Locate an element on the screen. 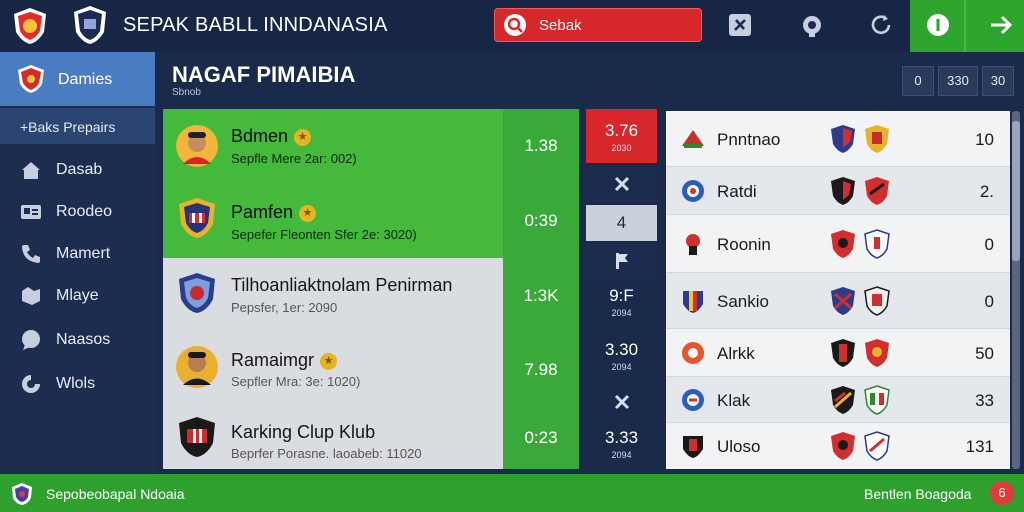  close-icon is located at coordinates (621, 184).